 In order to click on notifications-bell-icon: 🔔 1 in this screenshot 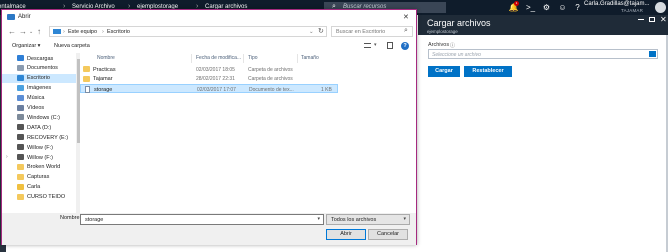, I will do `click(513, 7)`.